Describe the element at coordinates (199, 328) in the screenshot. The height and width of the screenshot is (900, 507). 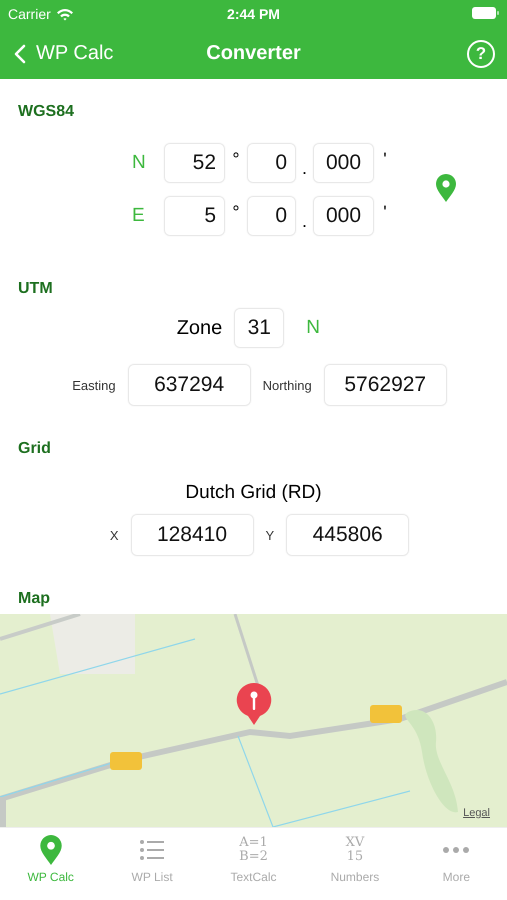
I see `zone-label: Zone` at that location.